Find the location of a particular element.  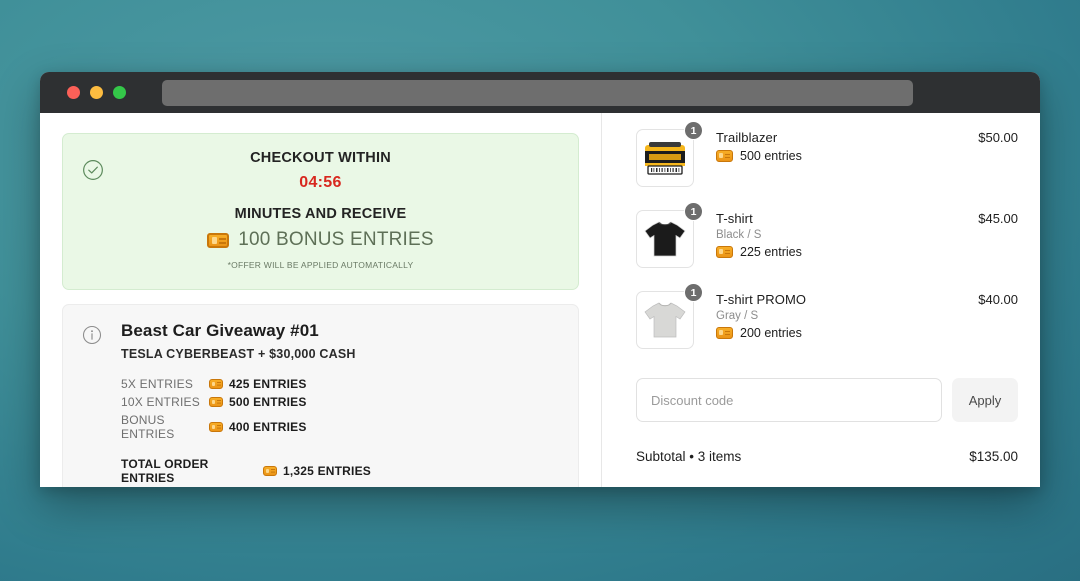

promo-bonus-row: 100 BONUS ENTRIES is located at coordinates (320, 240).